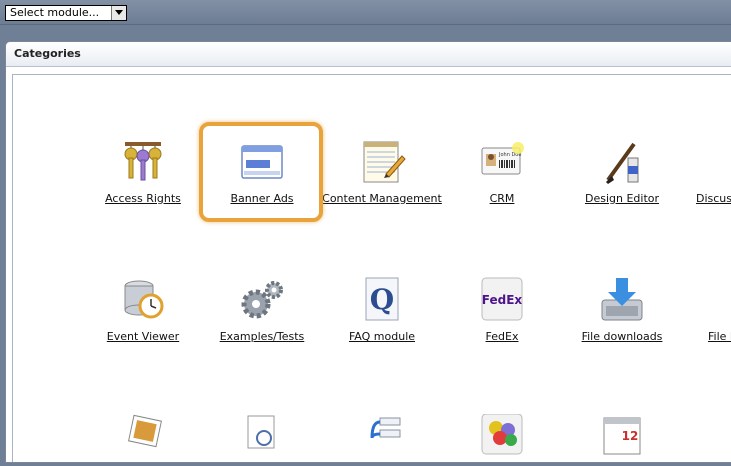  I want to click on fedex-logo-text: FedEx, so click(502, 300).